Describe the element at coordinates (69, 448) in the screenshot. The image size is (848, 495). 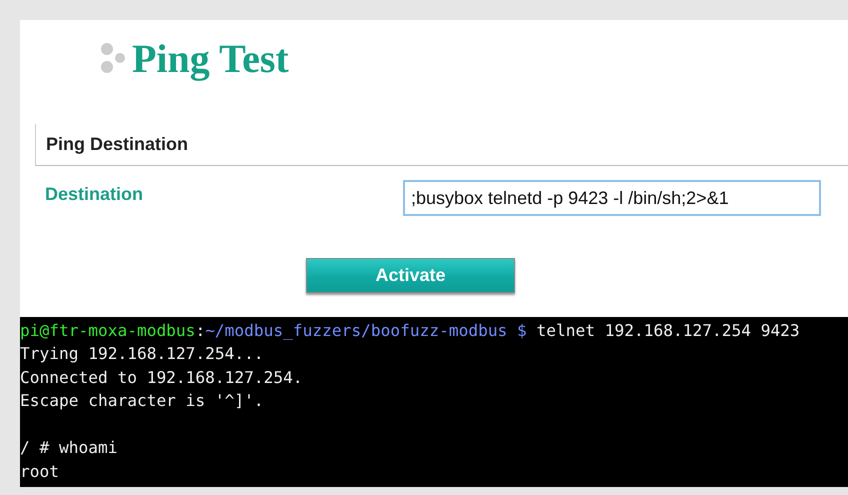
I see `terminal-line: / # whoami` at that location.